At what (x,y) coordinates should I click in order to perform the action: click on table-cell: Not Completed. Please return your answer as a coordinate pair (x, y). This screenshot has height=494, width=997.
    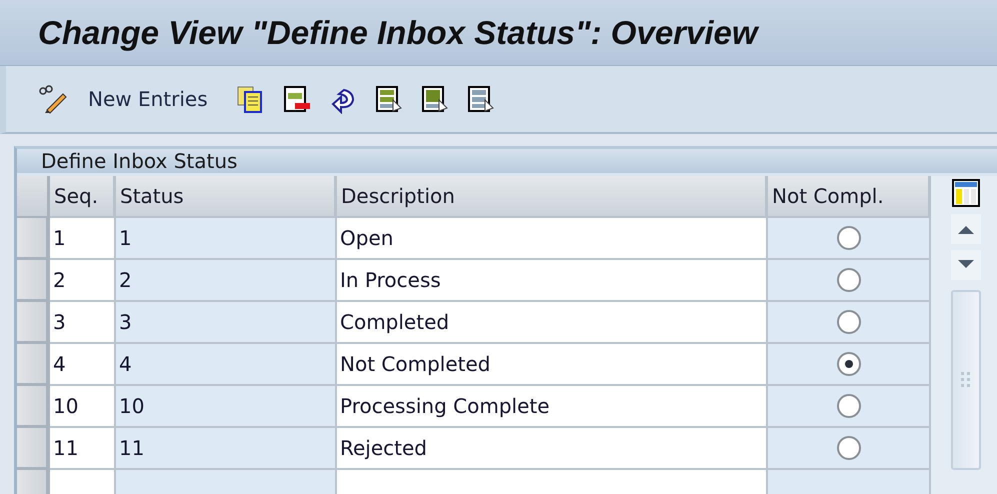
    Looking at the image, I should click on (552, 365).